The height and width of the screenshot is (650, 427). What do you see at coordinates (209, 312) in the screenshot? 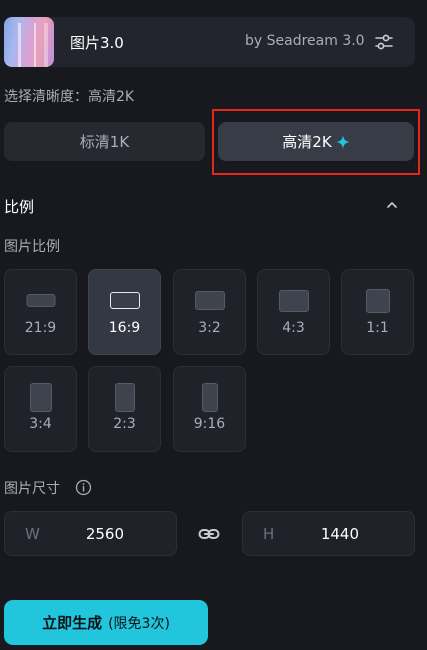
I see `ratio-option-3-2: 3:2` at bounding box center [209, 312].